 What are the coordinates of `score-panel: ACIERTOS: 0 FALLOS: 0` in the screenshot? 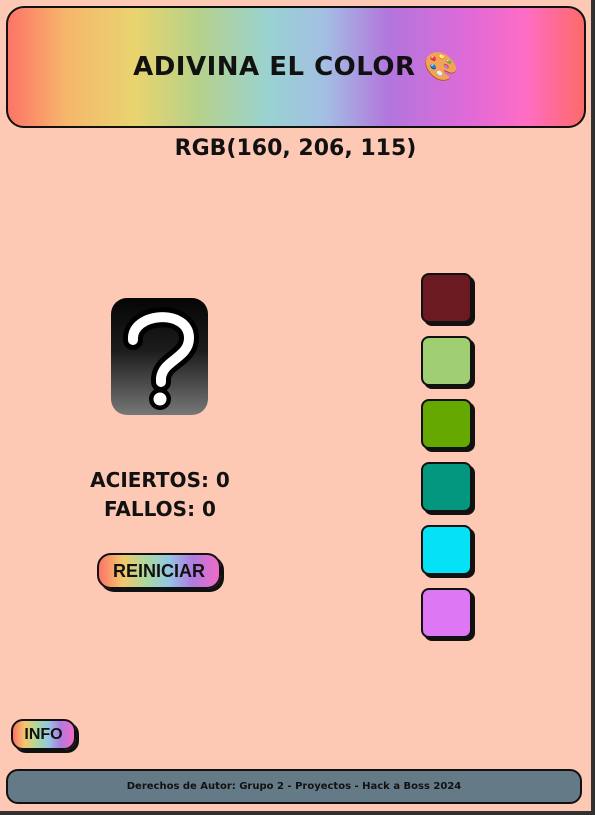 It's located at (160, 495).